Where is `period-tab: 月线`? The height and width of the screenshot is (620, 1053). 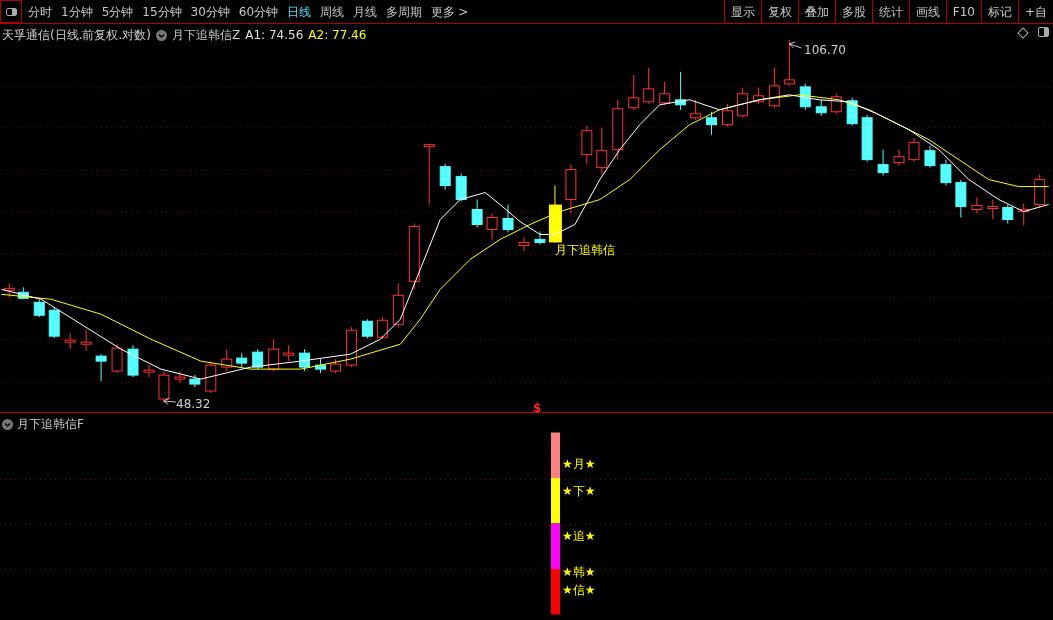
period-tab: 月线 is located at coordinates (365, 11).